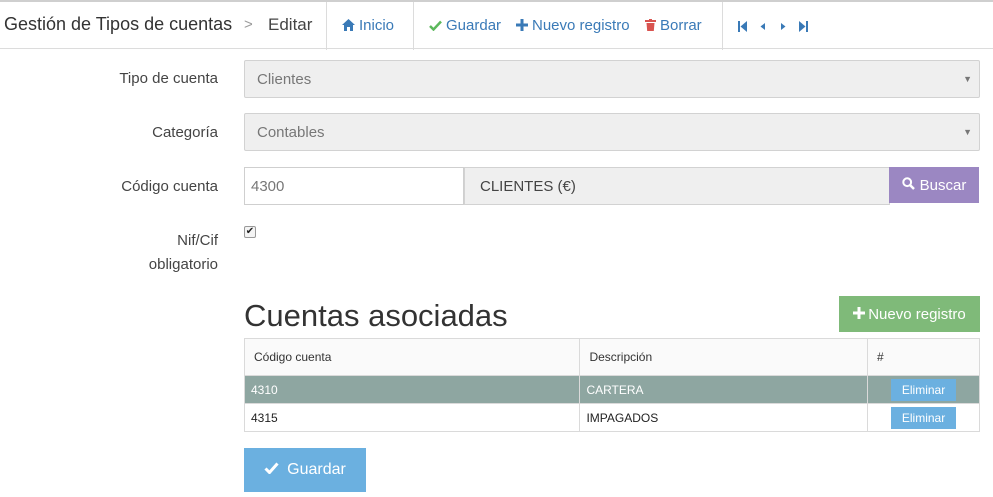 This screenshot has height=497, width=993. Describe the element at coordinates (528, 186) in the screenshot. I see `account-description-value: CLIENTES (€)` at that location.